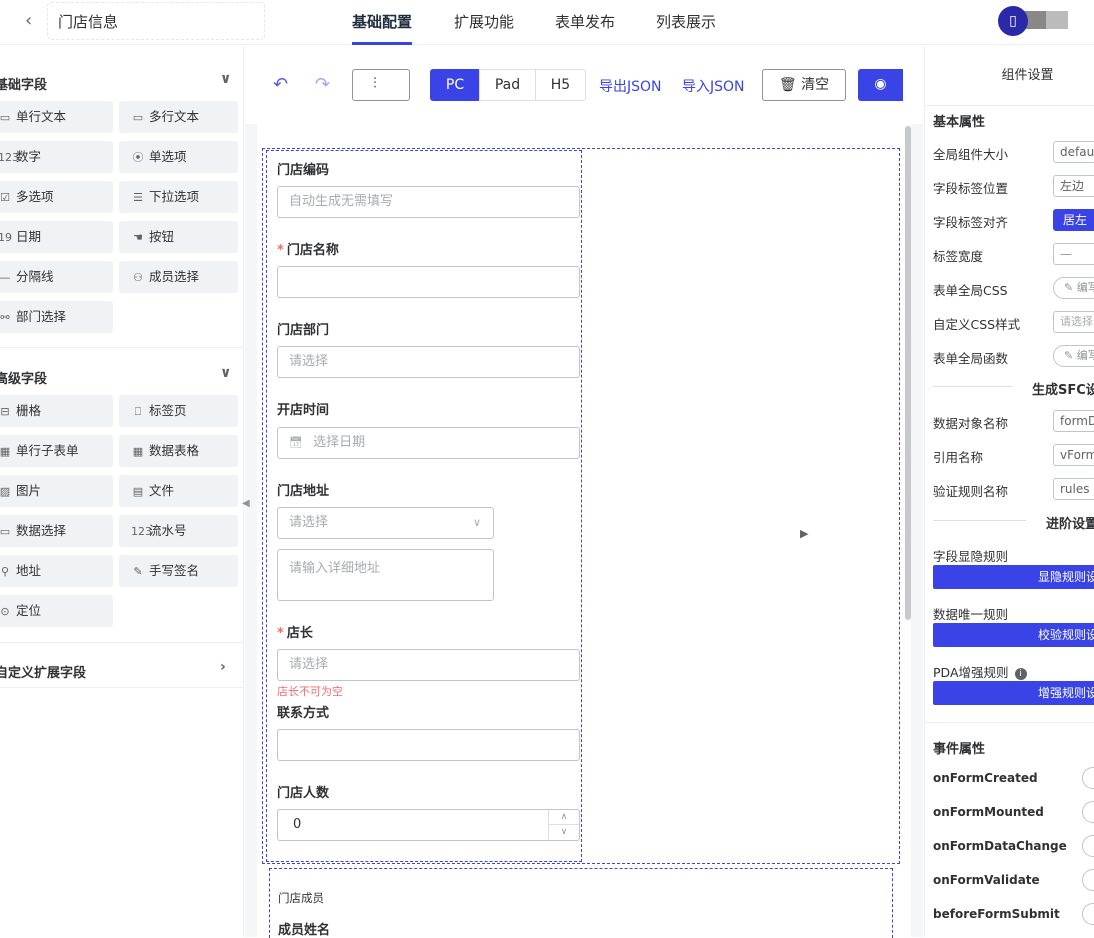 Image resolution: width=1094 pixels, height=938 pixels. Describe the element at coordinates (178, 571) in the screenshot. I see `field-signature: ✎ 手写签名` at that location.